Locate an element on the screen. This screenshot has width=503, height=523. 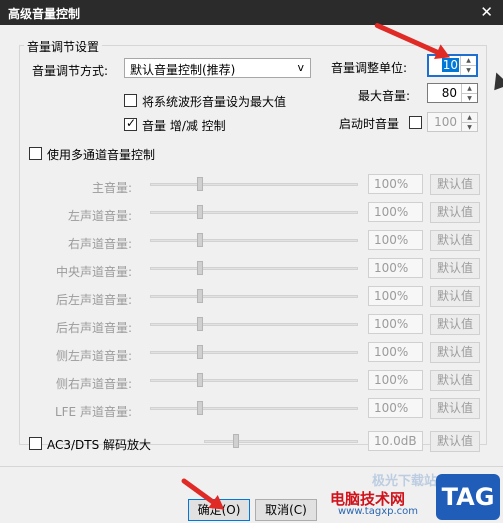
adjust-unit-label: 音量调整单位: is located at coordinates (369, 68).